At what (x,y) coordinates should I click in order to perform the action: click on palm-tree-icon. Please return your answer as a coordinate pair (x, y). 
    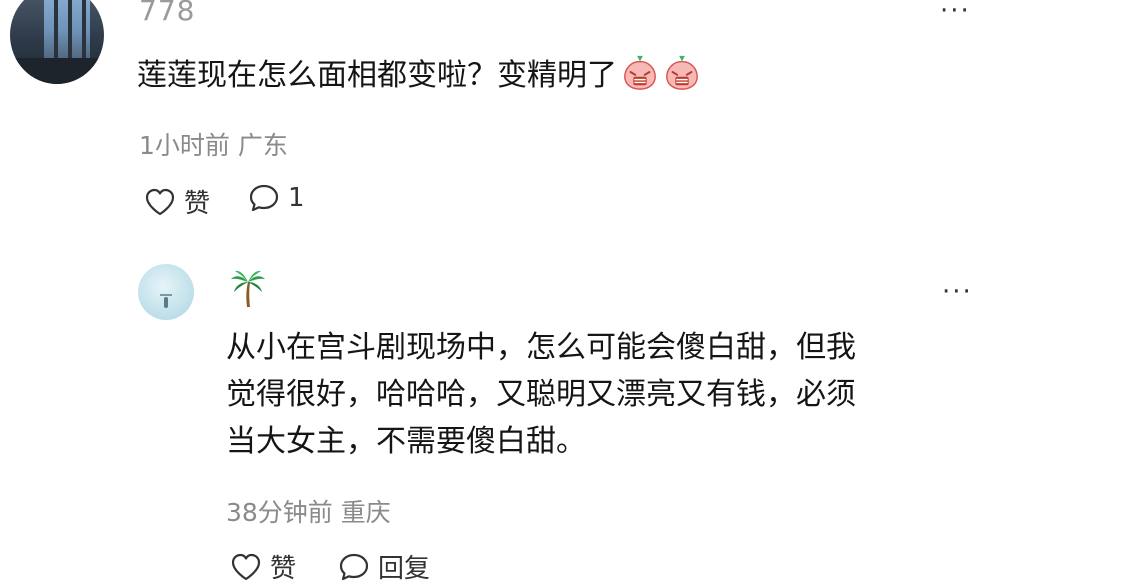
    Looking at the image, I should click on (248, 288).